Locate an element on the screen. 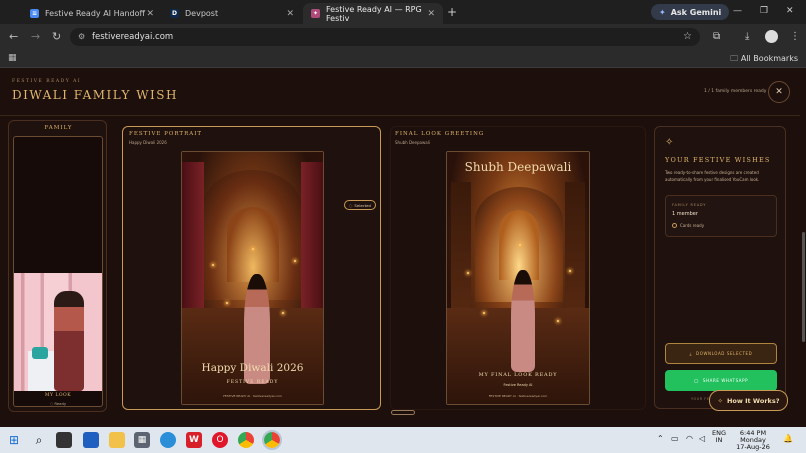 The width and height of the screenshot is (806, 453). menu-icon: ⋮ is located at coordinates (795, 36).